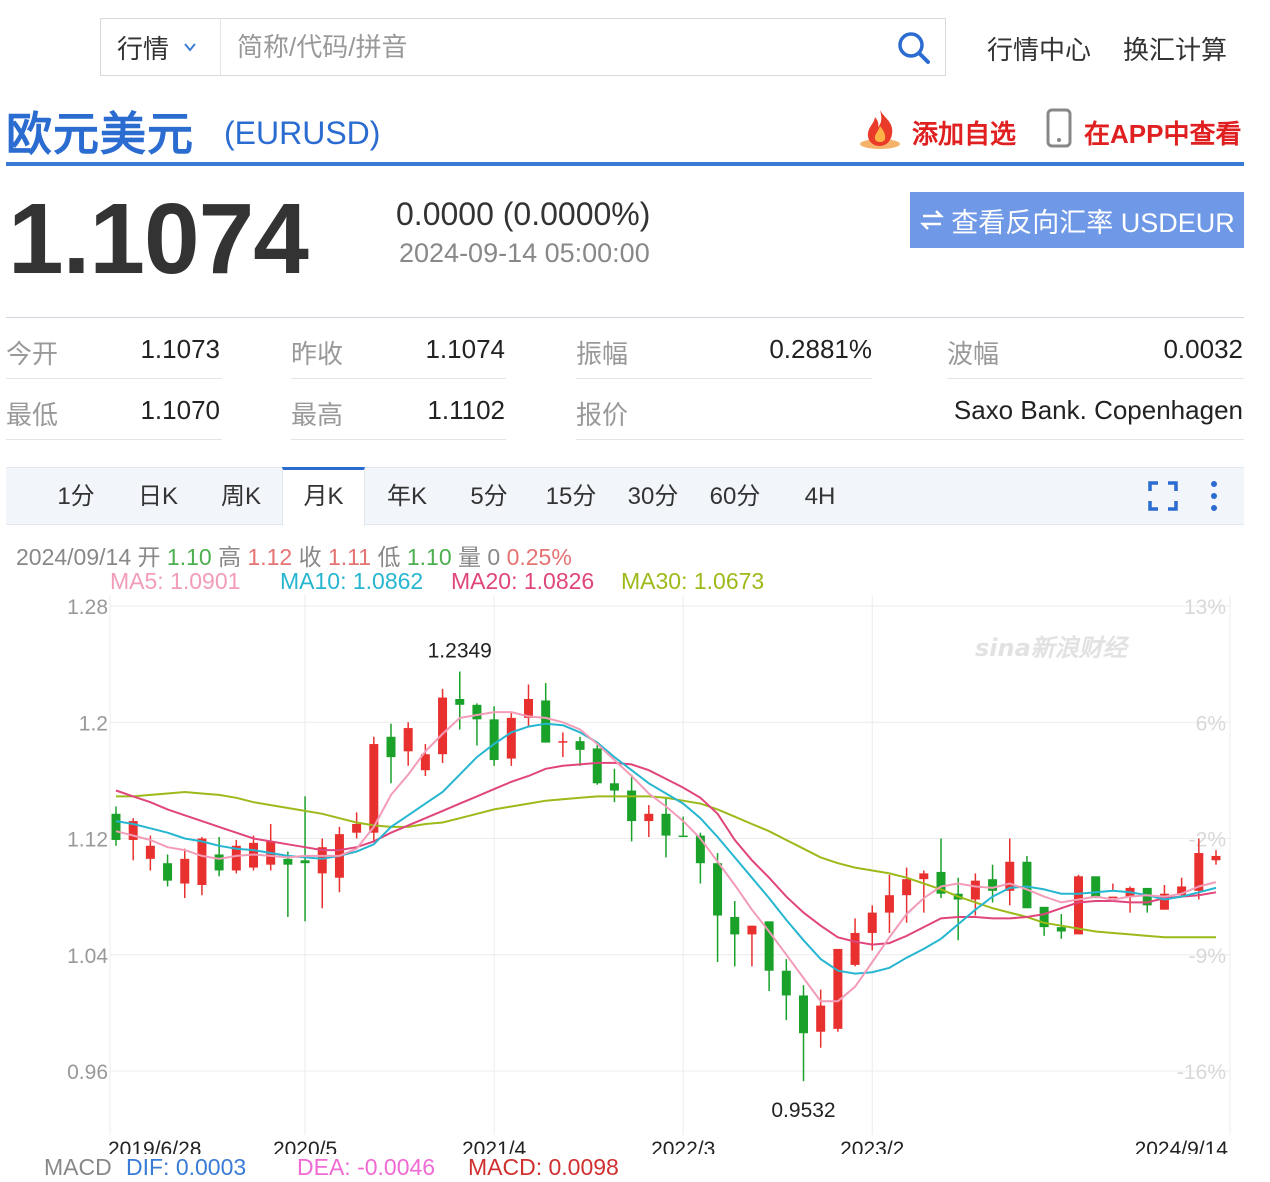 Image resolution: width=1270 pixels, height=1182 pixels. What do you see at coordinates (76, 496) in the screenshot?
I see `tab-1min: 1分` at bounding box center [76, 496].